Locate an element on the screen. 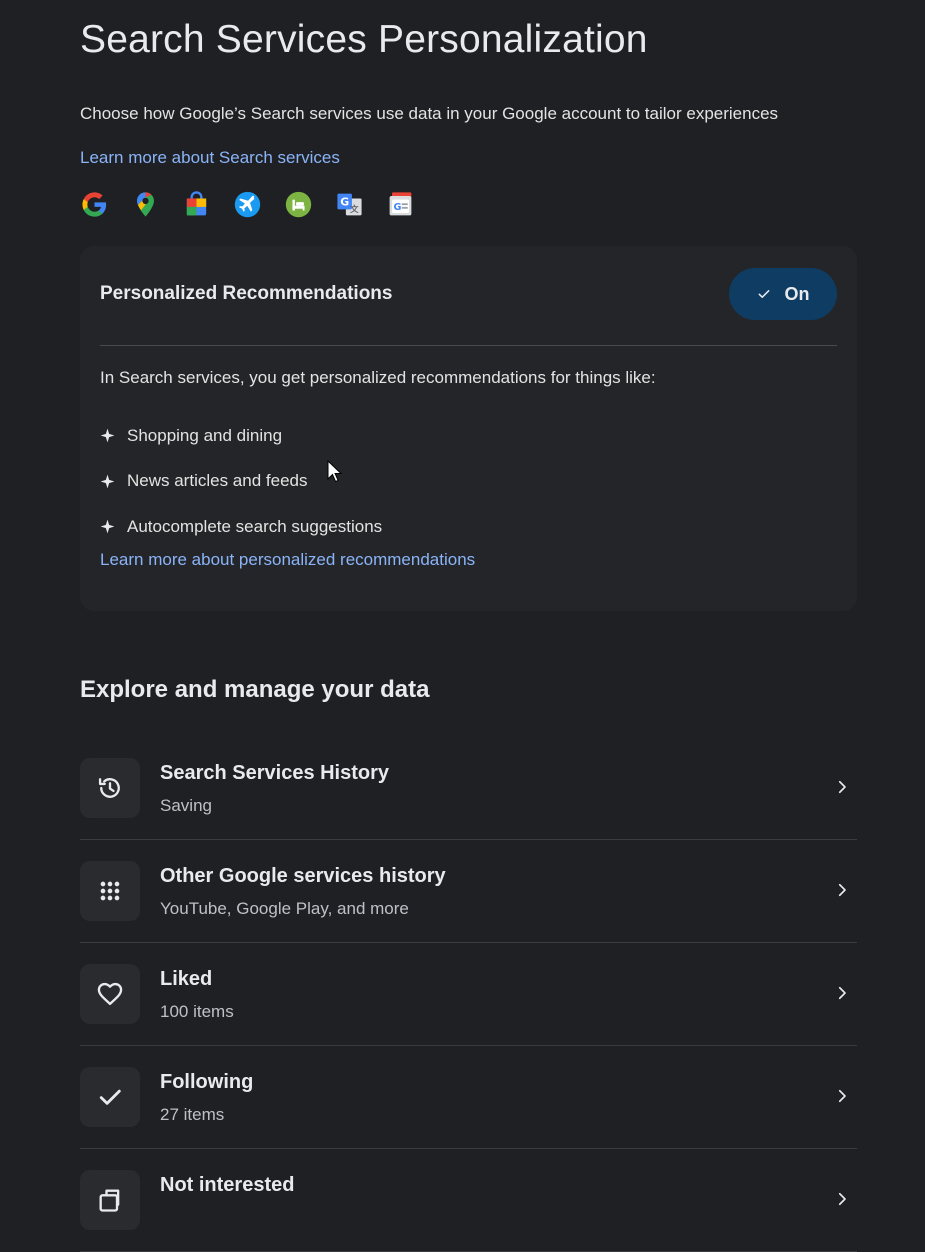 The width and height of the screenshot is (925, 1252). recommendations-toggle-button: On is located at coordinates (783, 294).